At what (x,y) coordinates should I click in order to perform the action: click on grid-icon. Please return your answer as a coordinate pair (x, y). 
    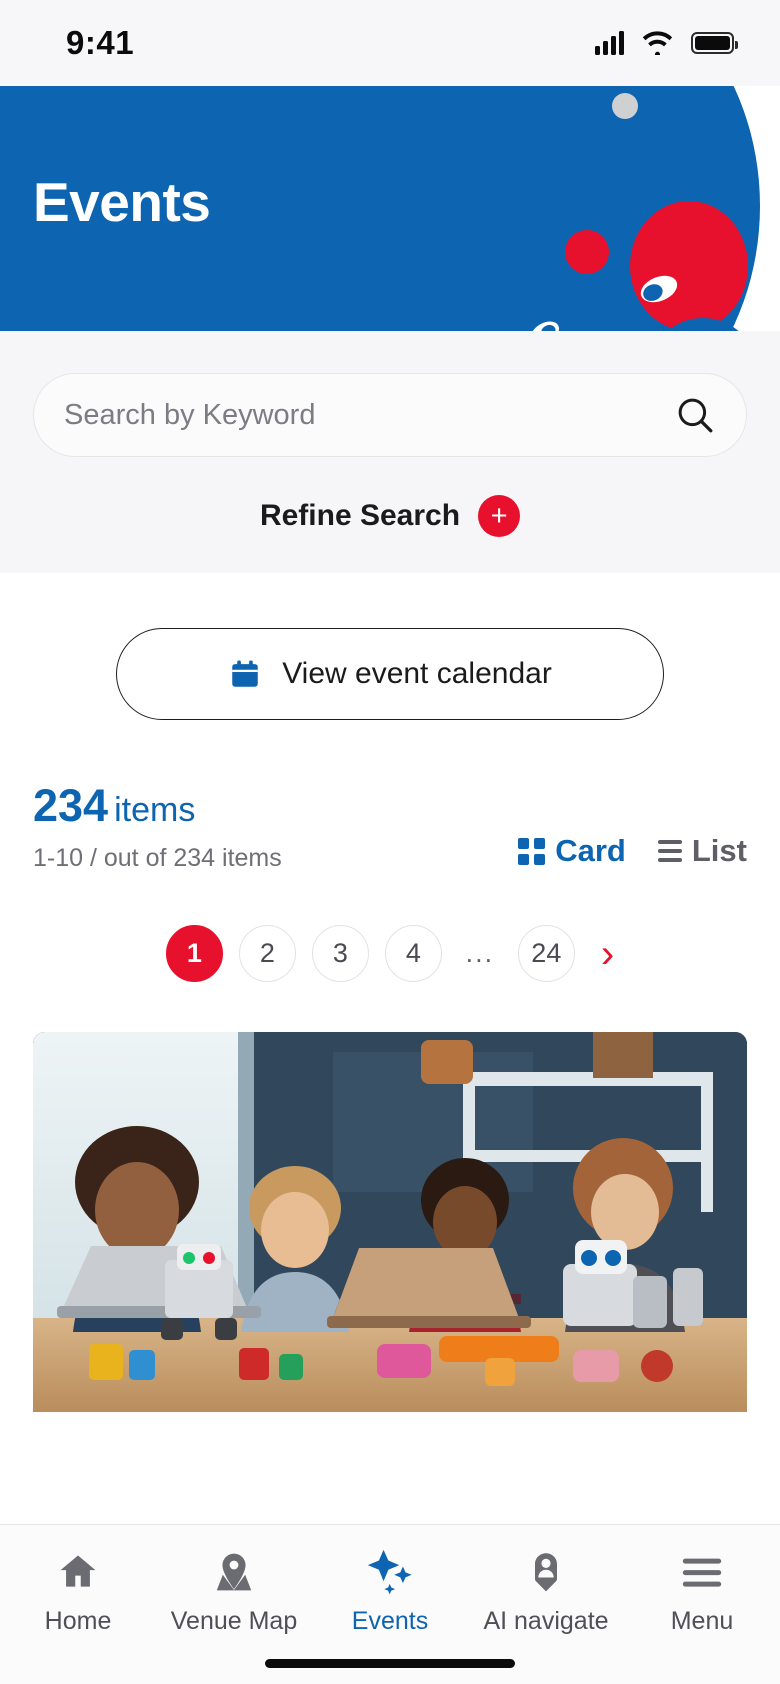
    Looking at the image, I should click on (532, 851).